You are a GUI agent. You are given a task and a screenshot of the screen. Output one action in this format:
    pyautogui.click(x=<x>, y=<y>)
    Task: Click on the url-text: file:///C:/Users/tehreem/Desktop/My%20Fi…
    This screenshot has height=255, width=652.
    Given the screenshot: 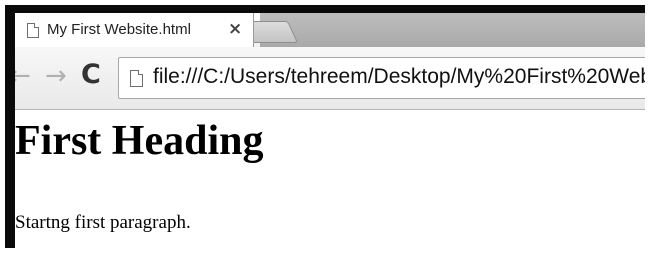 What is the action you would take?
    pyautogui.click(x=399, y=77)
    